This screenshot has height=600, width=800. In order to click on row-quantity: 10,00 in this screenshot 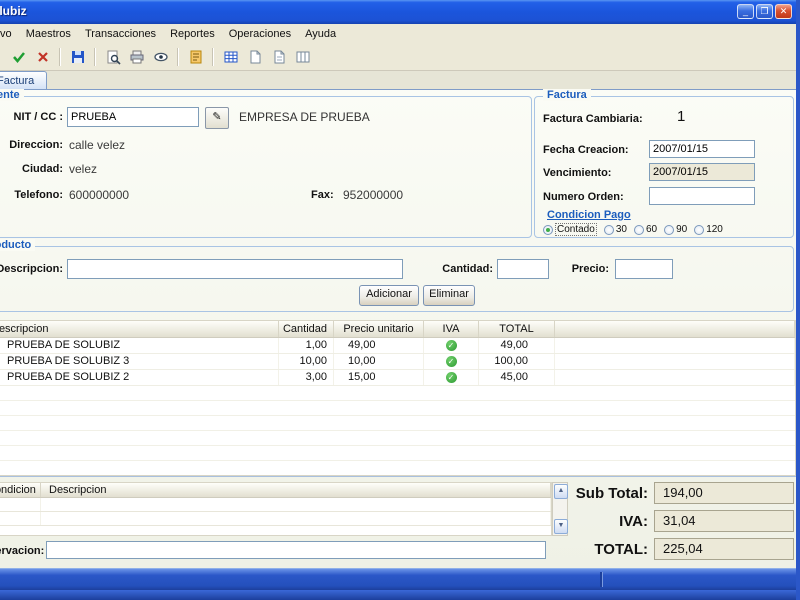, I will do `click(306, 361)`.